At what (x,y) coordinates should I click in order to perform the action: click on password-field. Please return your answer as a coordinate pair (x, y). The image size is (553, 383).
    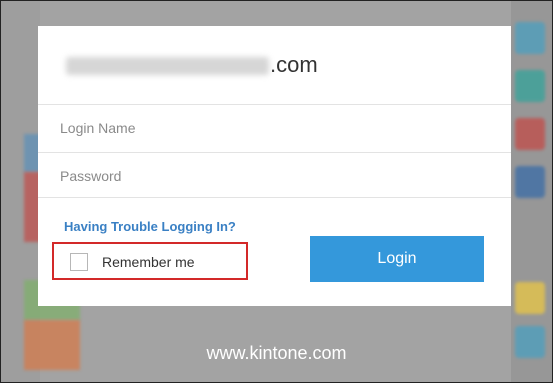
    Looking at the image, I should click on (274, 175).